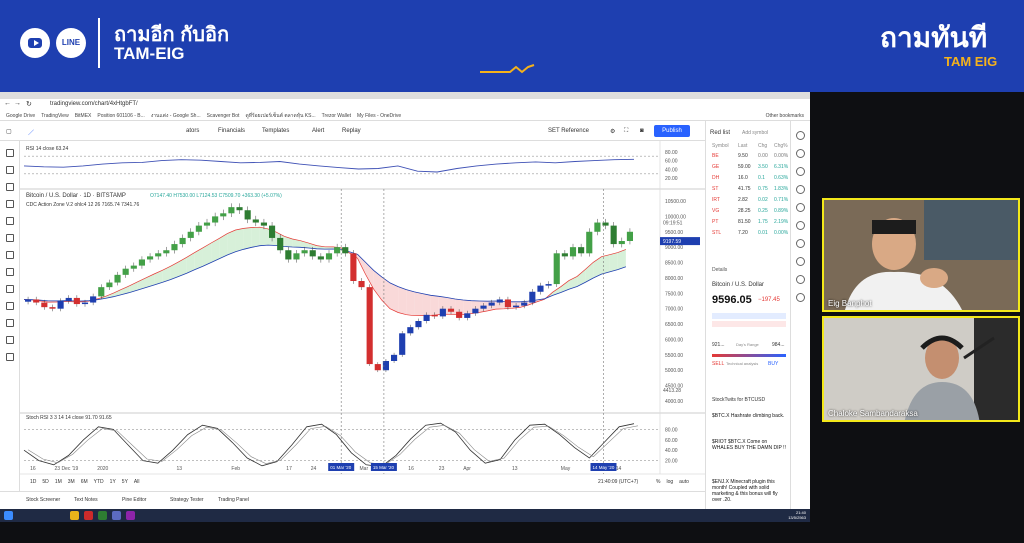  What do you see at coordinates (10, 170) in the screenshot?
I see `trendline-icon` at bounding box center [10, 170].